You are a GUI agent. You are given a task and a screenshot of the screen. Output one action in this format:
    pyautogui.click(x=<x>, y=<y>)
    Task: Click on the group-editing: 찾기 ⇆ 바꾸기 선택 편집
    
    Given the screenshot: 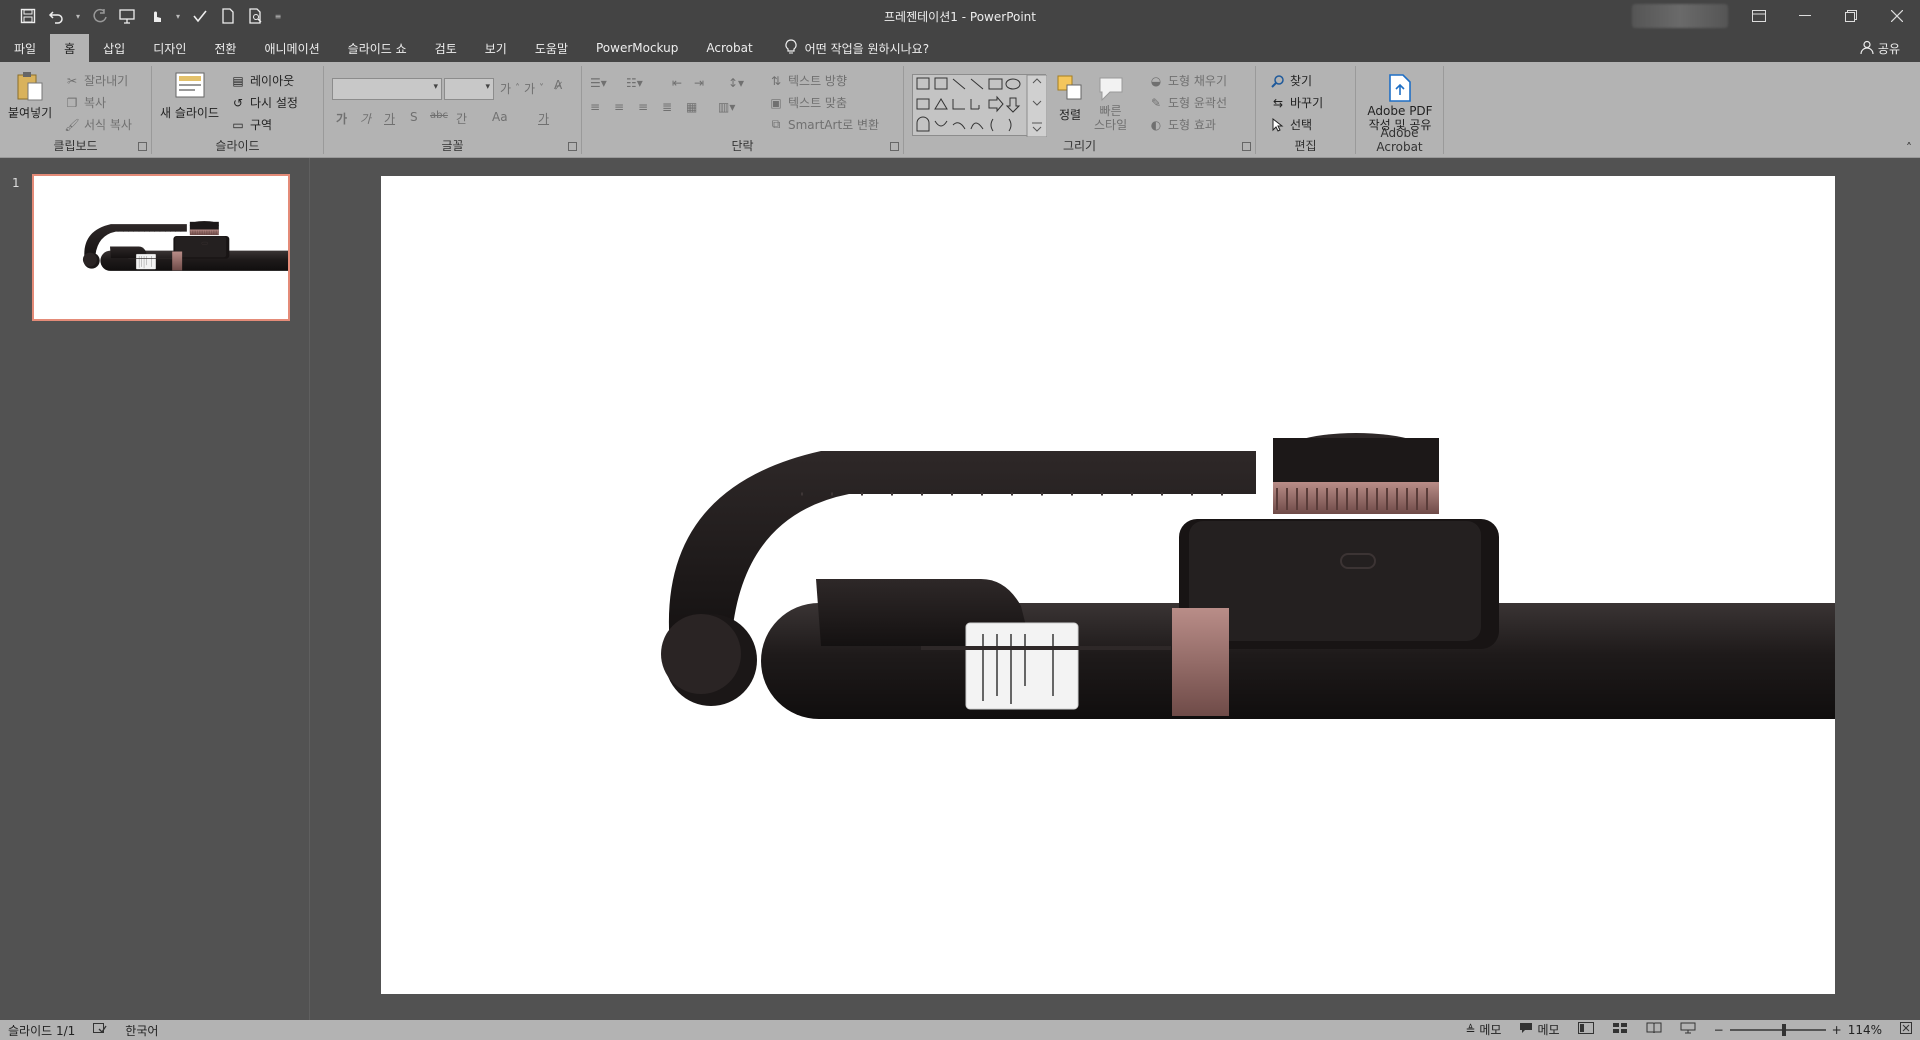 What is the action you would take?
    pyautogui.click(x=1306, y=110)
    